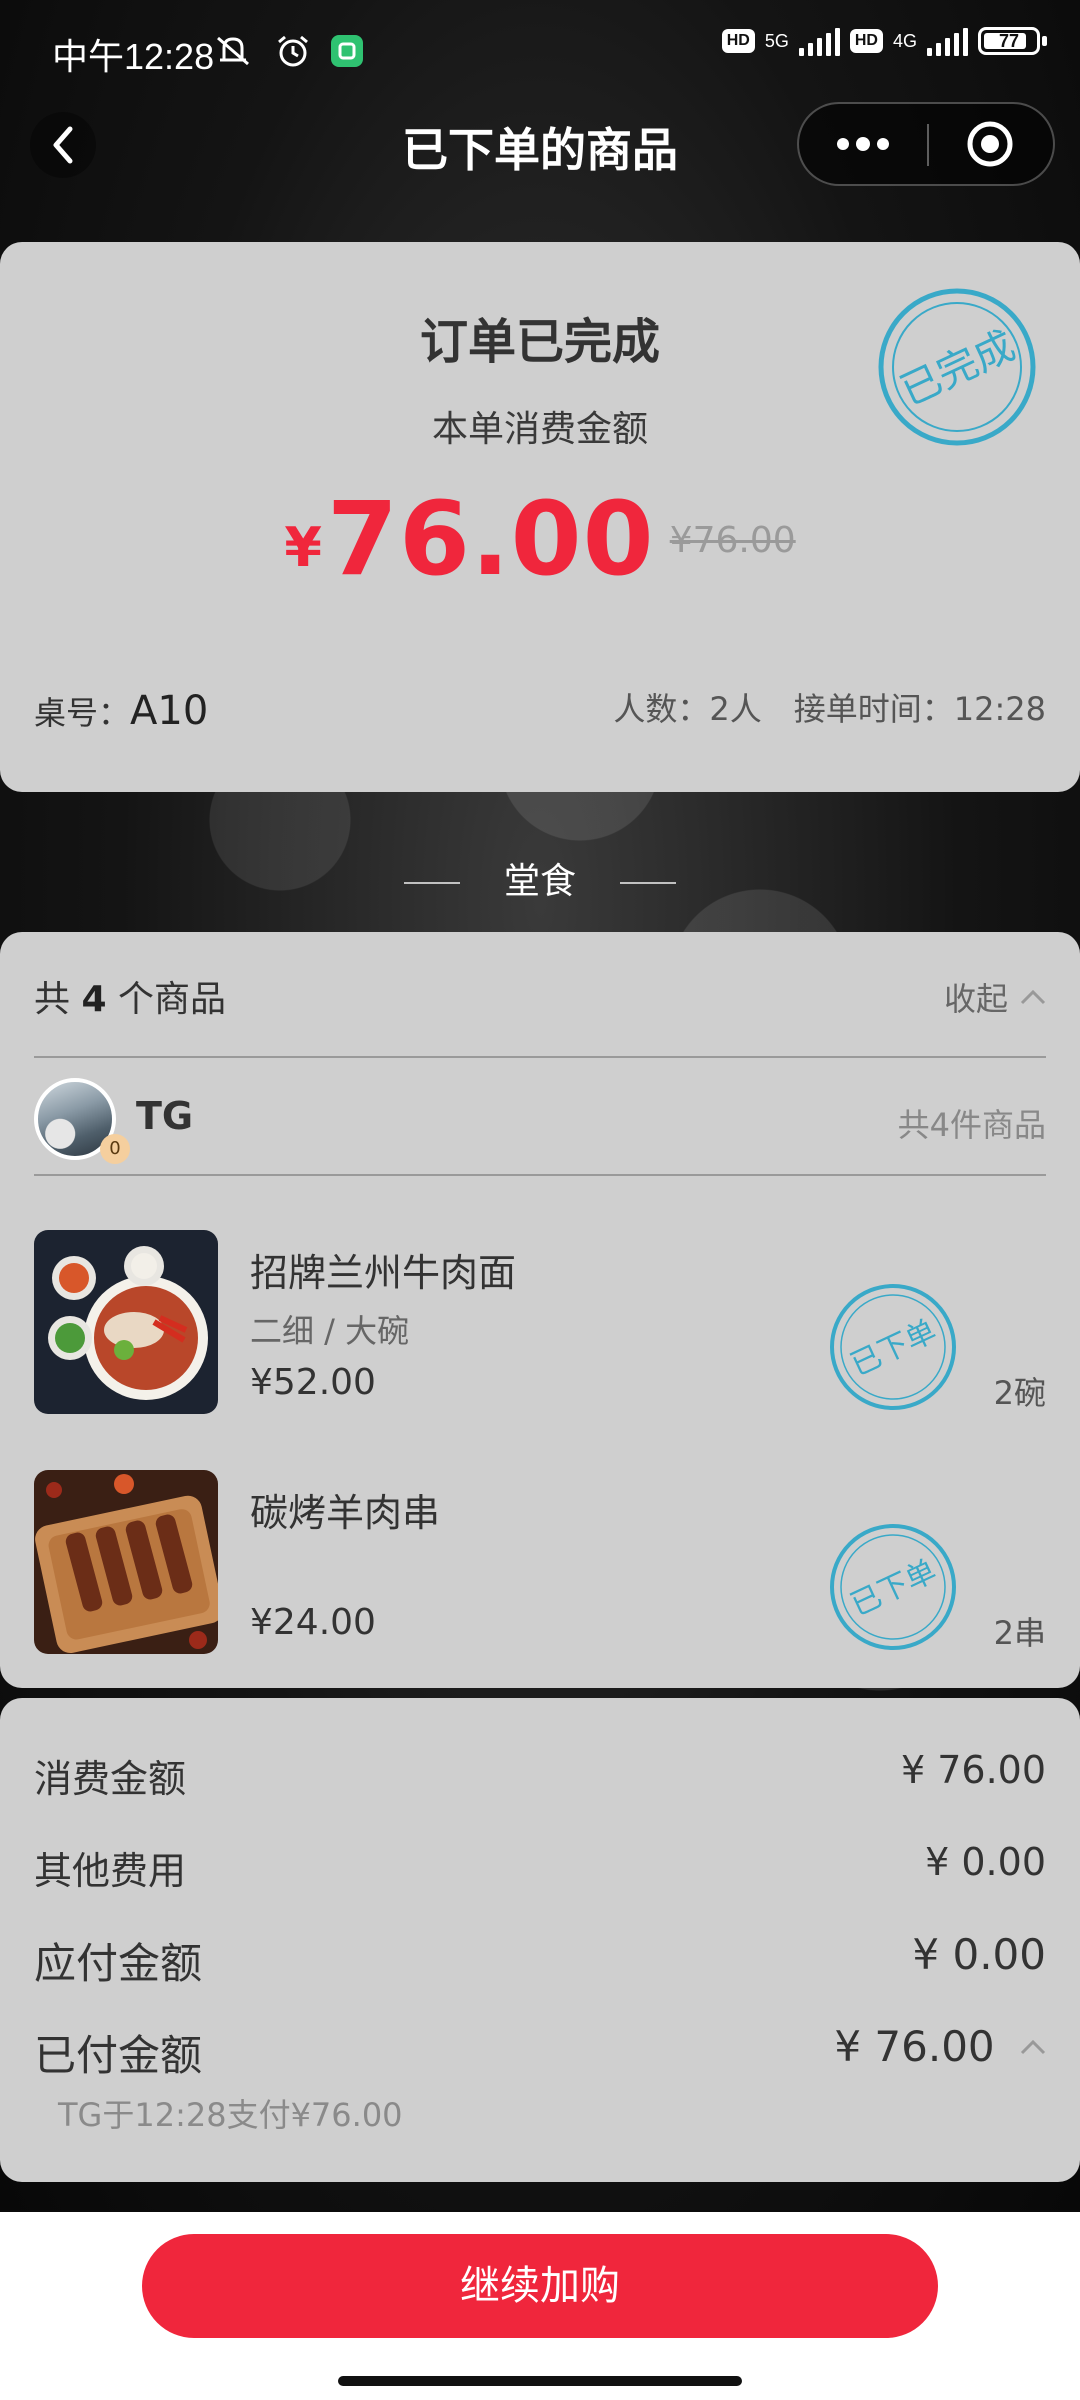  What do you see at coordinates (82, 713) in the screenshot?
I see `table-label: 桌号：` at bounding box center [82, 713].